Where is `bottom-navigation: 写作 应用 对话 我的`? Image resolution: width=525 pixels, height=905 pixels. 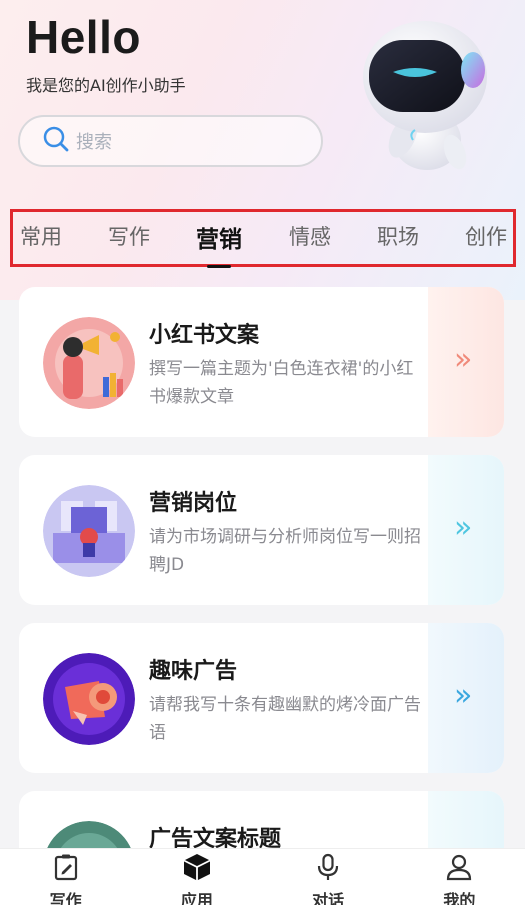
bottom-navigation: 写作 应用 对话 我的 is located at coordinates (262, 876).